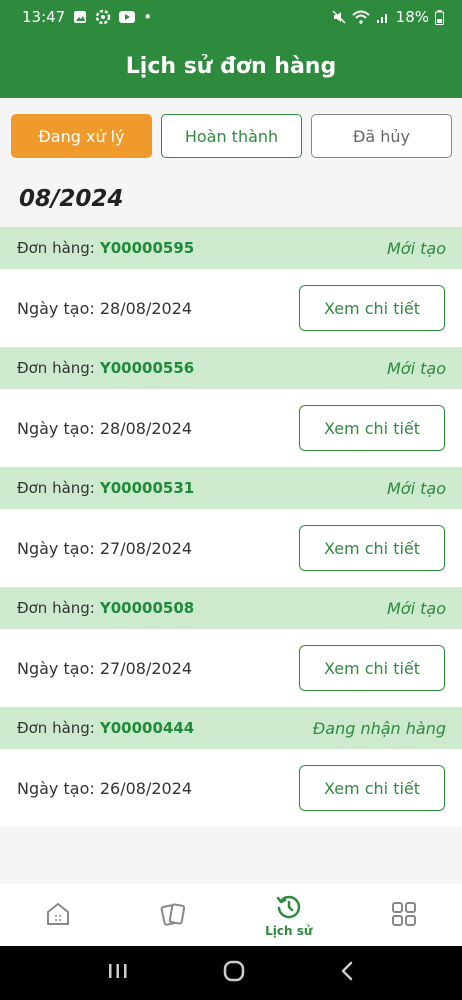  I want to click on order-row: Ngày tạo: 26/08/2024 Xem chi tiết, so click(231, 788).